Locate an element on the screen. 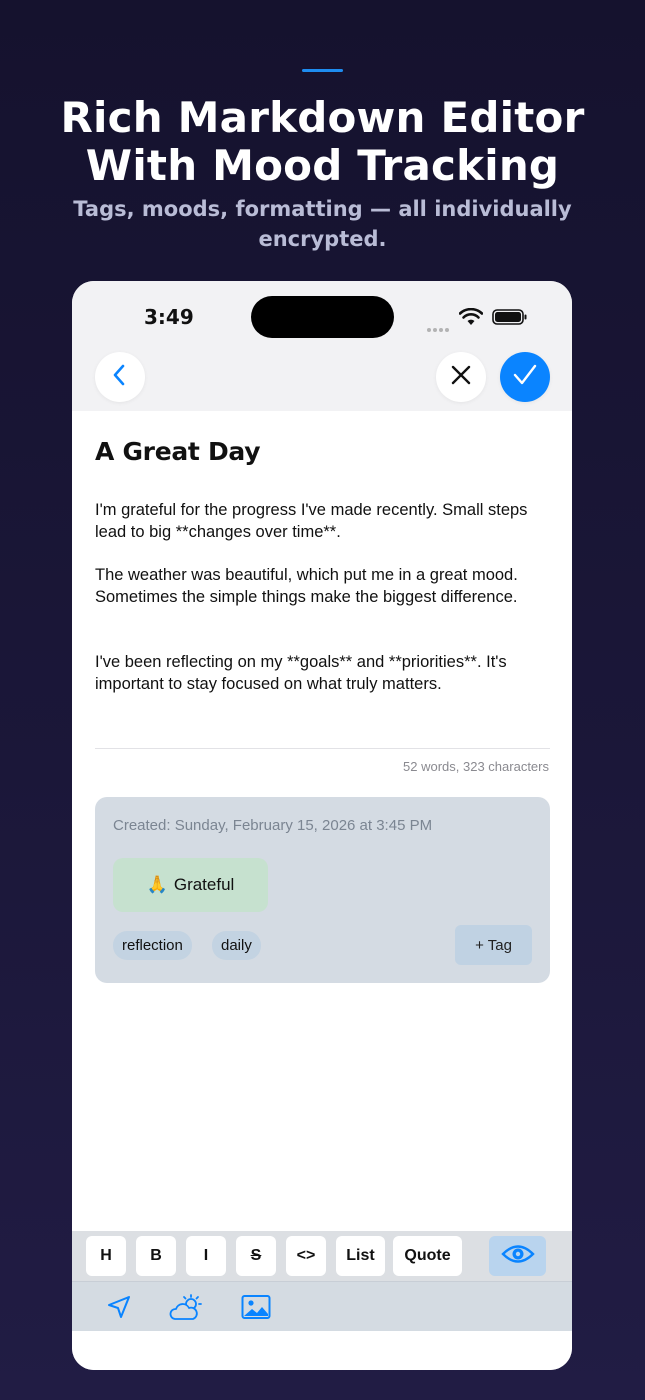 The width and height of the screenshot is (645, 1400). format-toolbar: H B I S <> List Quote is located at coordinates (322, 1256).